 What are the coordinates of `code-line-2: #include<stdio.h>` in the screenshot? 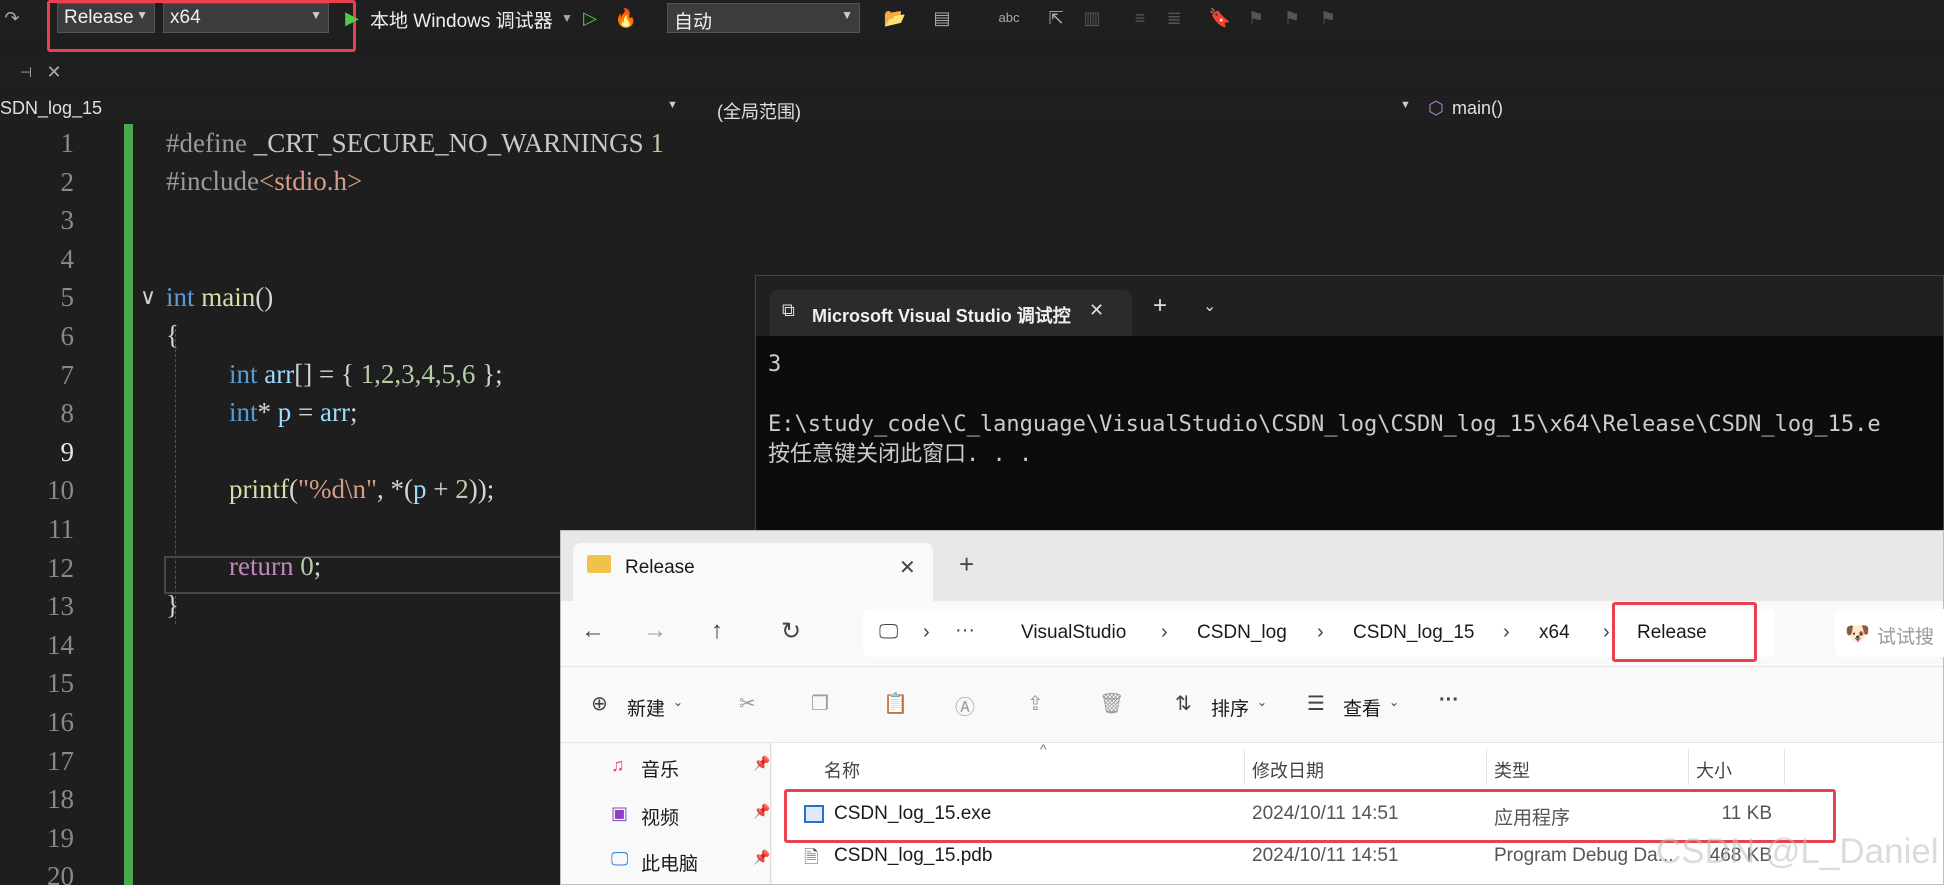 It's located at (264, 181).